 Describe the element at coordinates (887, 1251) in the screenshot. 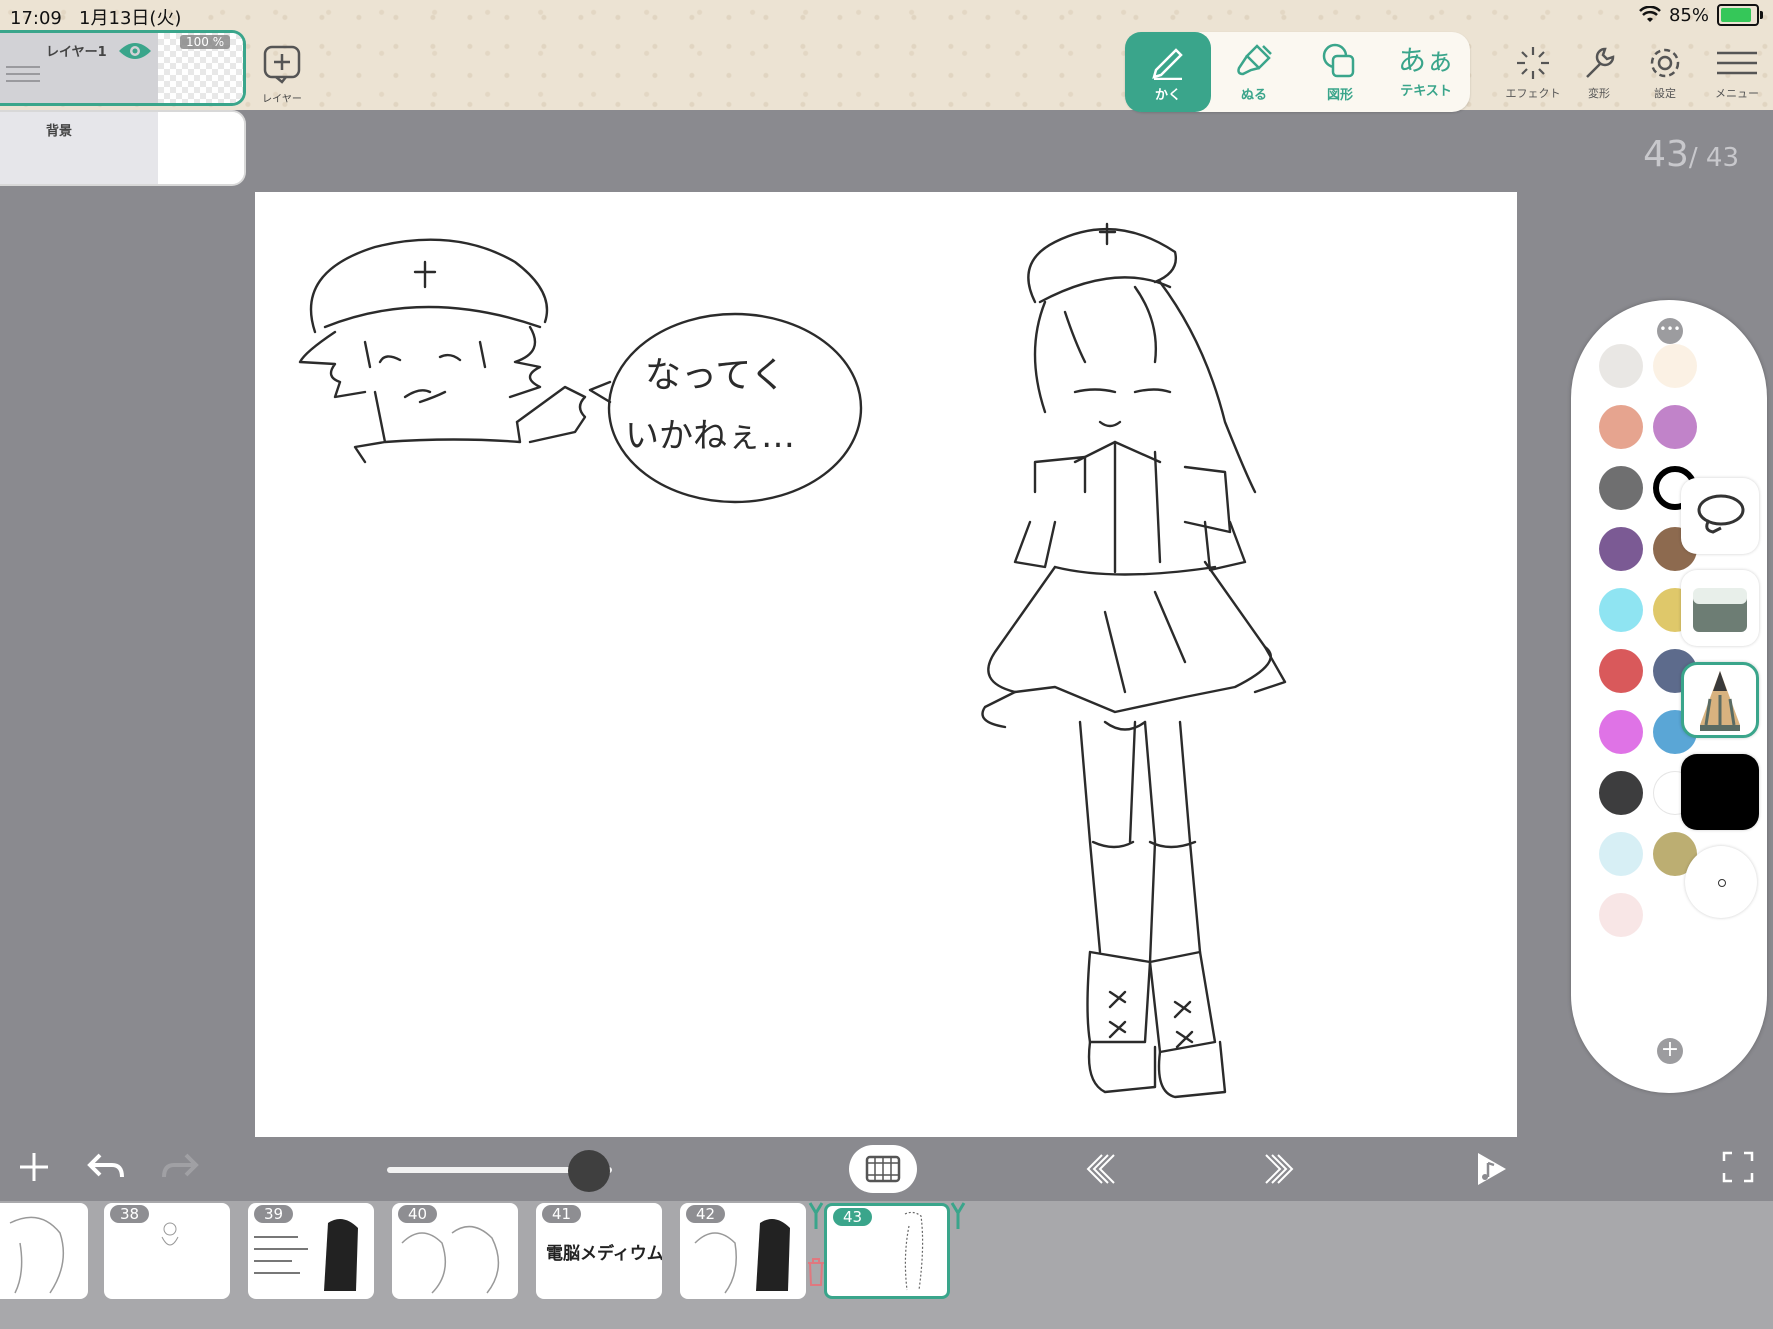

I see `frame-thumbnail-43: 43` at that location.